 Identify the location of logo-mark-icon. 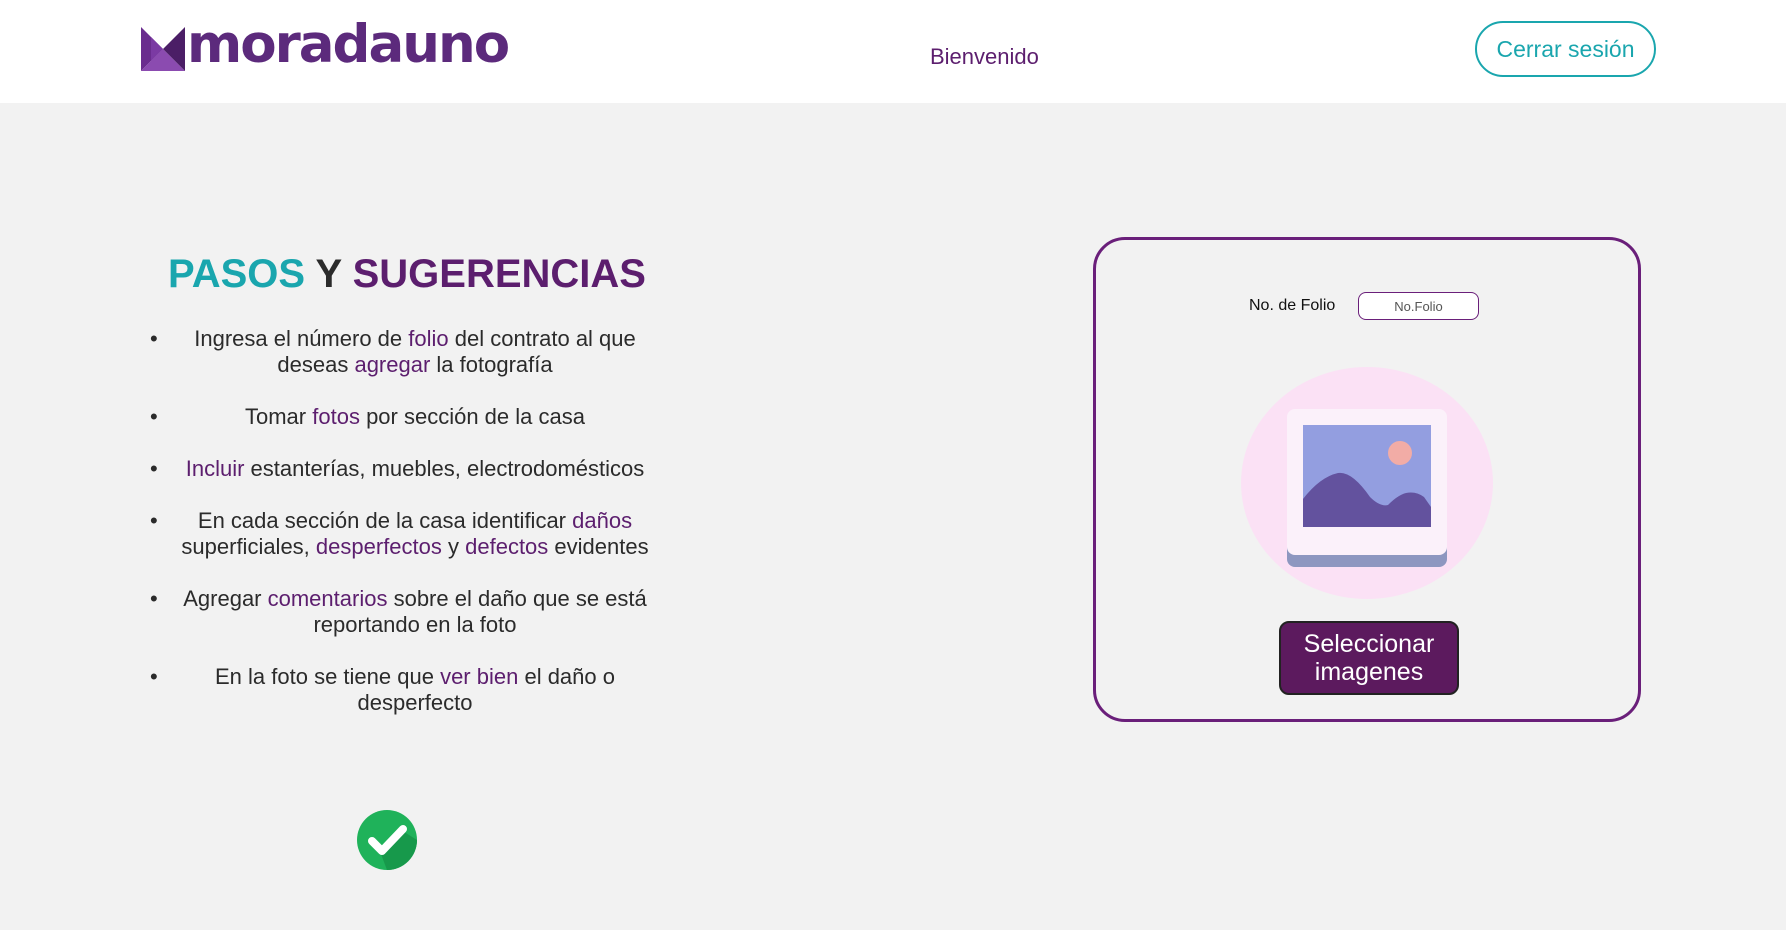
(163, 48).